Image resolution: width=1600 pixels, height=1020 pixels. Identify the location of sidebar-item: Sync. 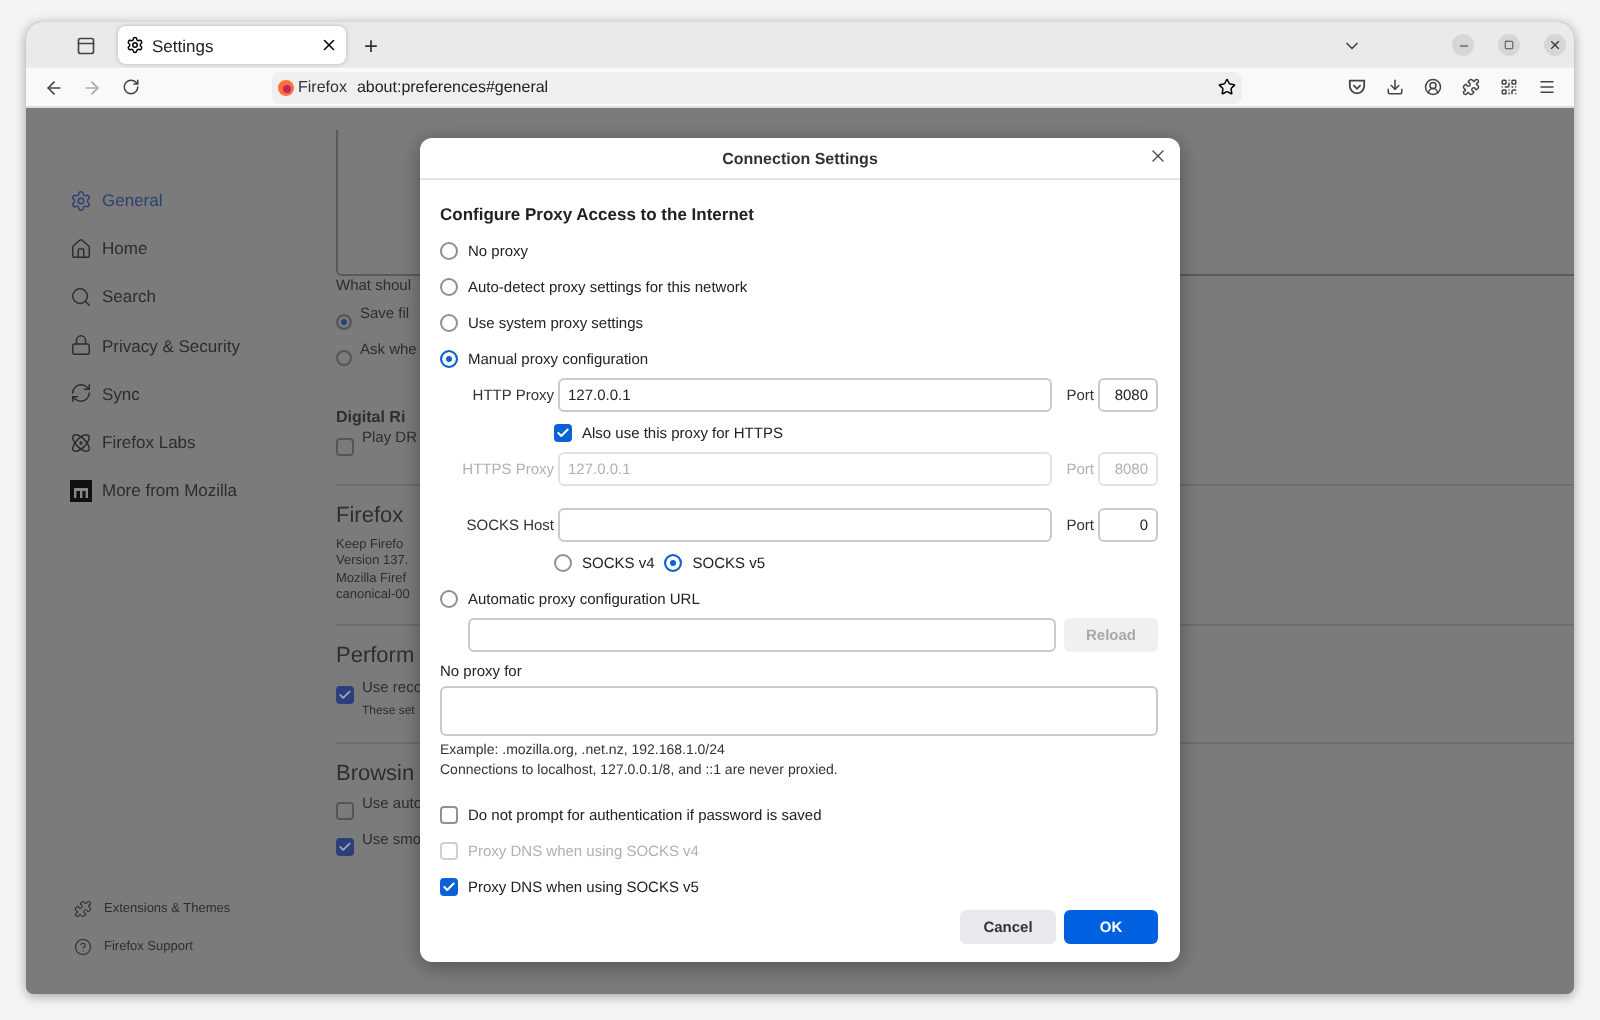
(203, 393).